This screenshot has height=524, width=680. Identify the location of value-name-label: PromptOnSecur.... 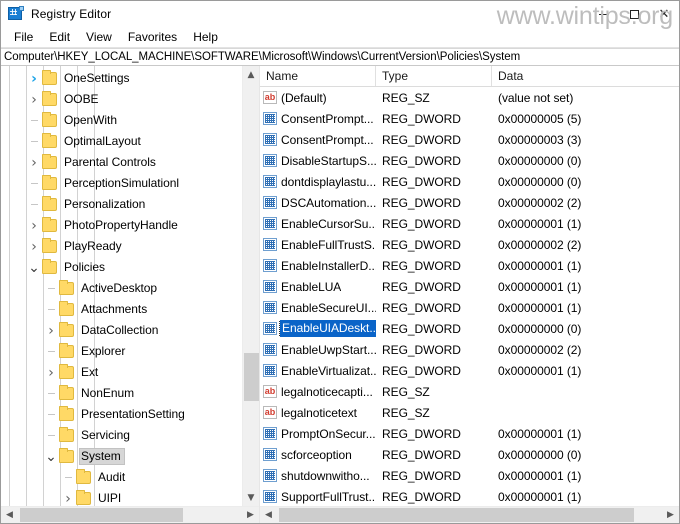
(328, 433).